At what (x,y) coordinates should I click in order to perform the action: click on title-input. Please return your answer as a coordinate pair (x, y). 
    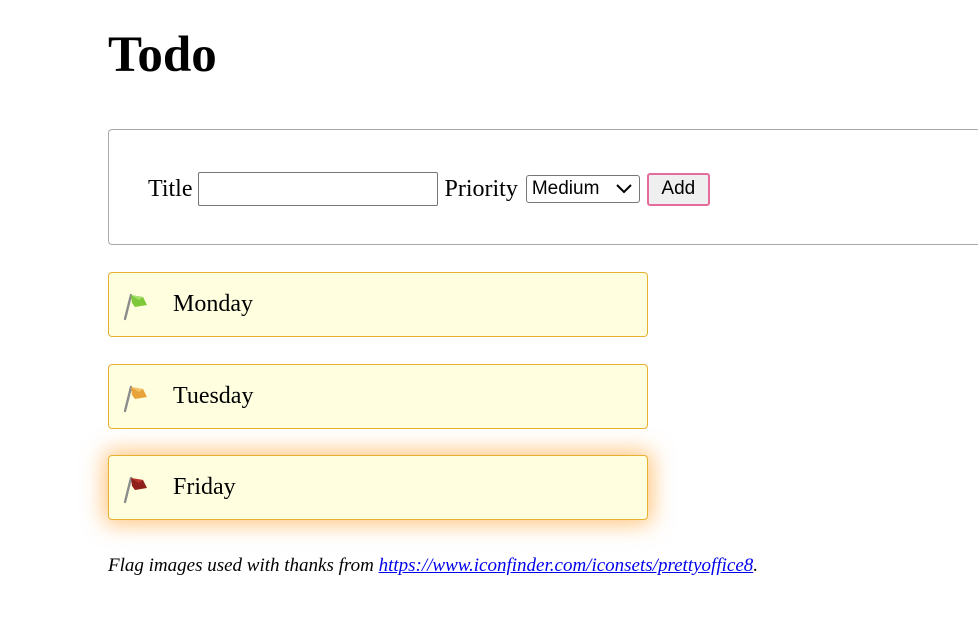
    Looking at the image, I should click on (318, 189).